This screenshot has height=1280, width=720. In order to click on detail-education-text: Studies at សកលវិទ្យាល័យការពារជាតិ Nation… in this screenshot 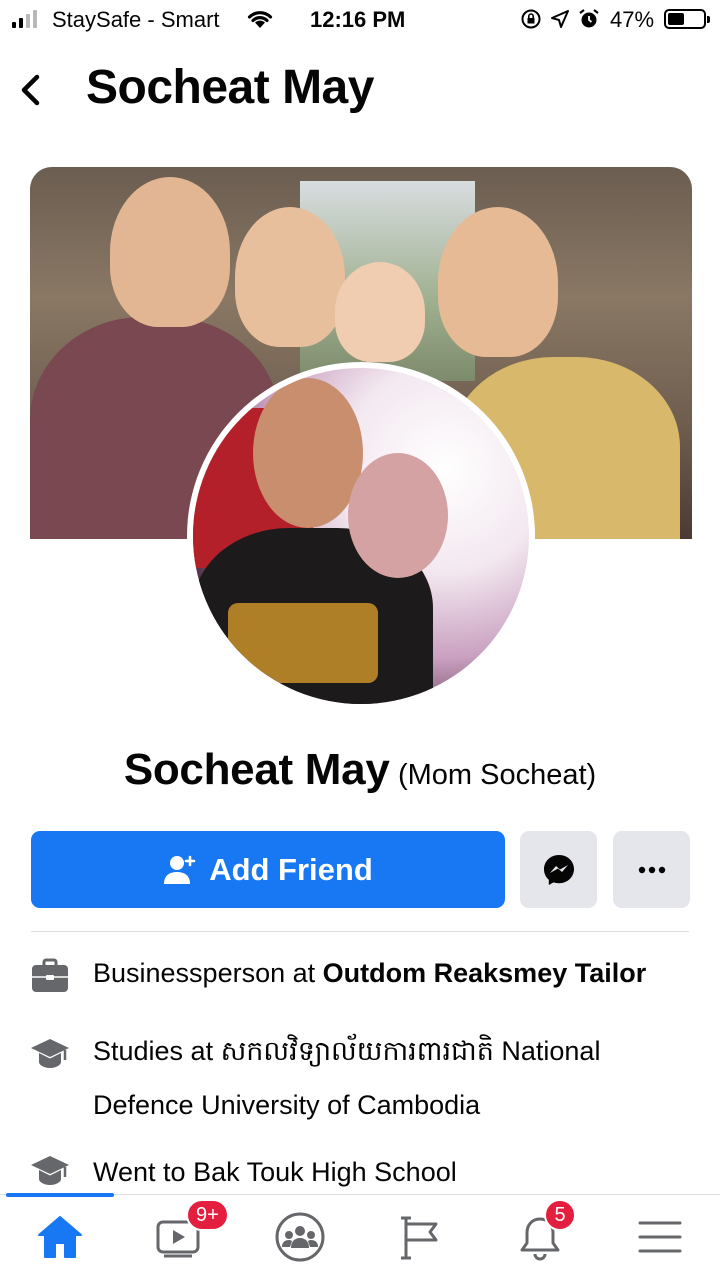, I will do `click(347, 1078)`.